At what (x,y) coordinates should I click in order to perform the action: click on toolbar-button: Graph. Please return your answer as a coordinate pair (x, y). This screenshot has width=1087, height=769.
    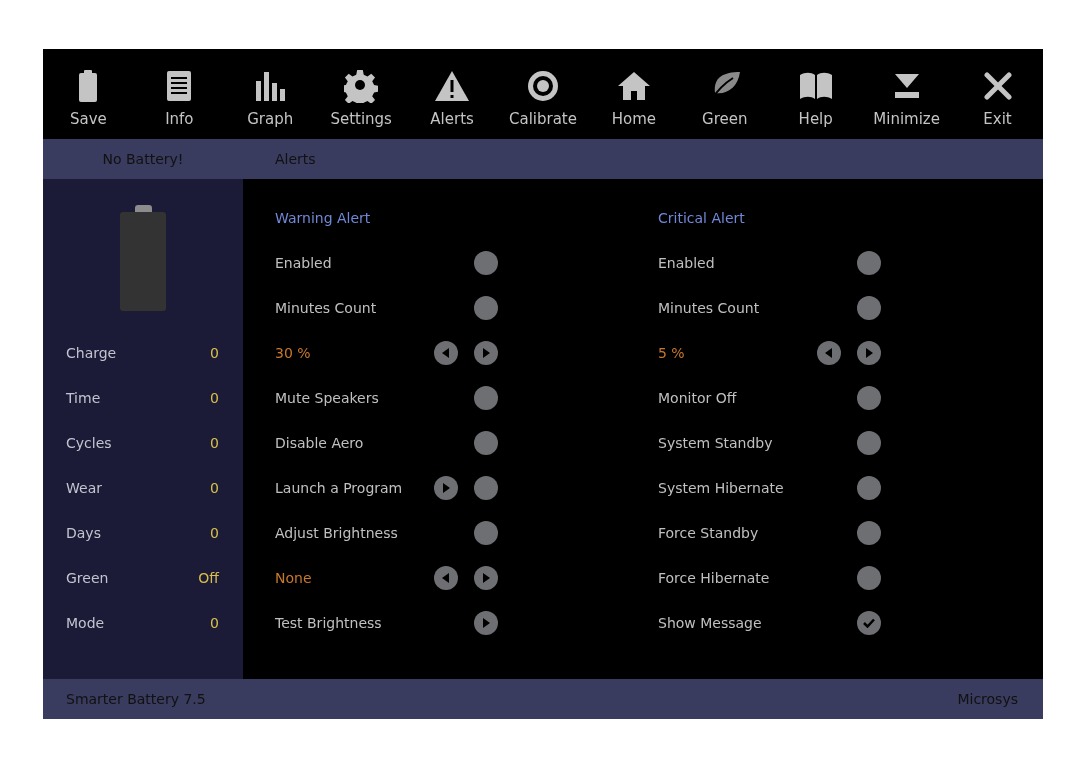
    Looking at the image, I should click on (270, 94).